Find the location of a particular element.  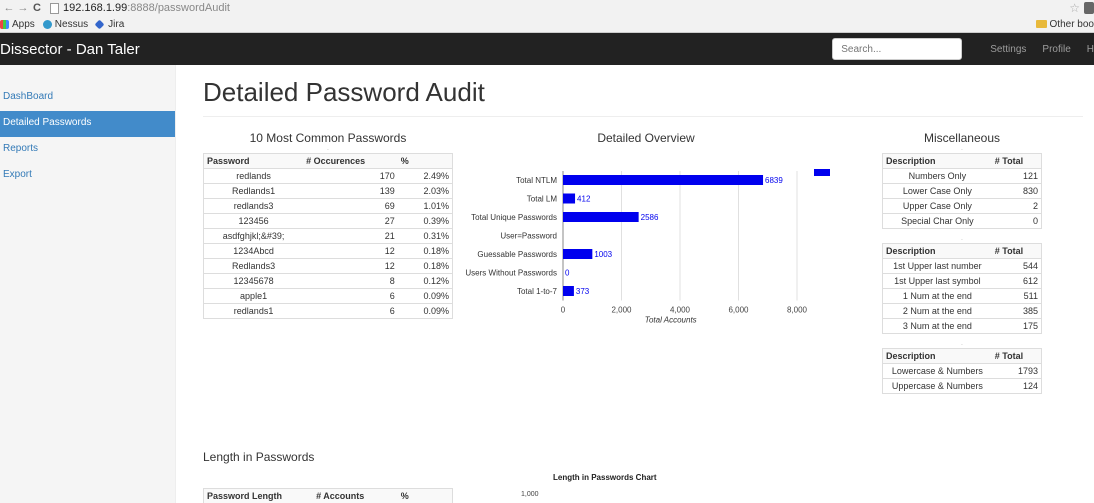

bookmark-label: Nessus is located at coordinates (71, 24).